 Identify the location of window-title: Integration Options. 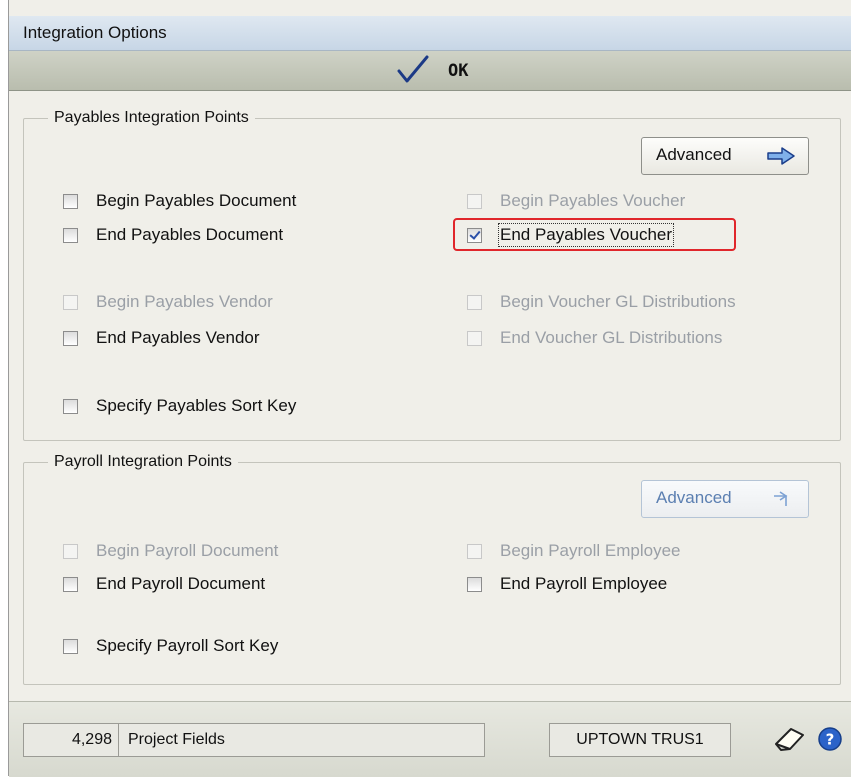
(95, 32).